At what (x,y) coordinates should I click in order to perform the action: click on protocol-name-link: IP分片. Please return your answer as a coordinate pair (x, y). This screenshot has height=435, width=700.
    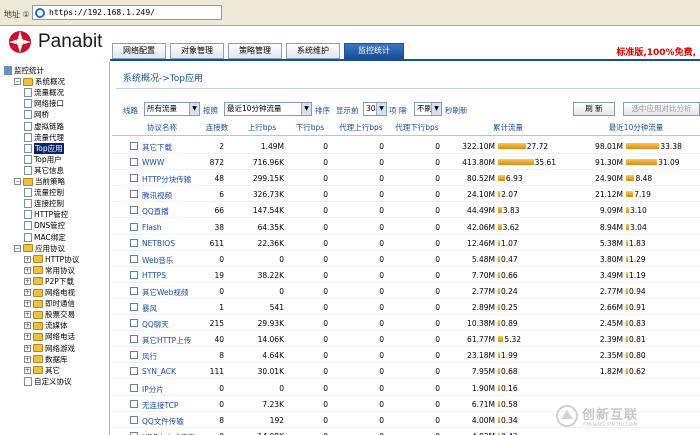
    Looking at the image, I should click on (153, 389).